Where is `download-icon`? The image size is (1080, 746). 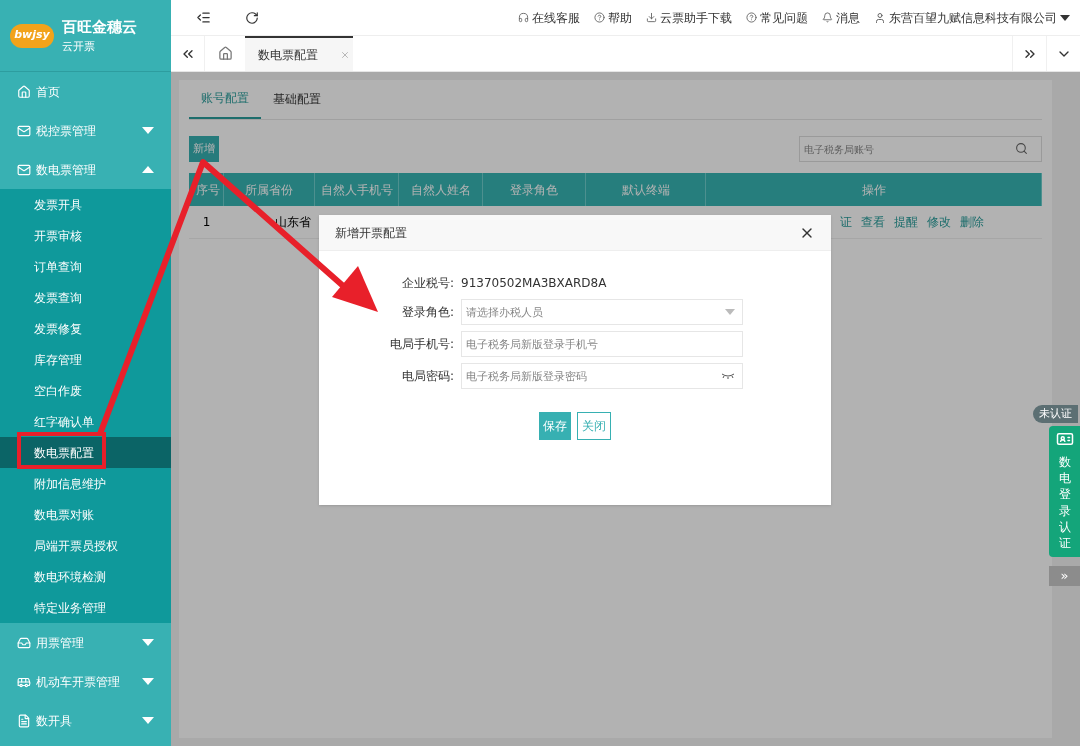
download-icon is located at coordinates (651, 17).